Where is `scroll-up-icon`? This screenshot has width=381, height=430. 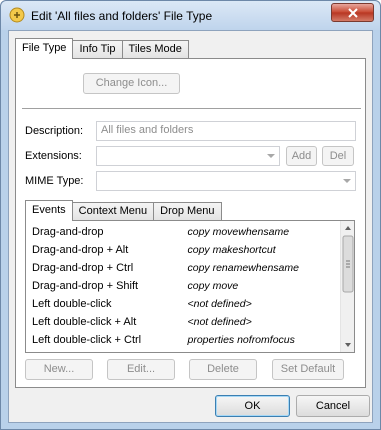
scroll-up-icon is located at coordinates (348, 228).